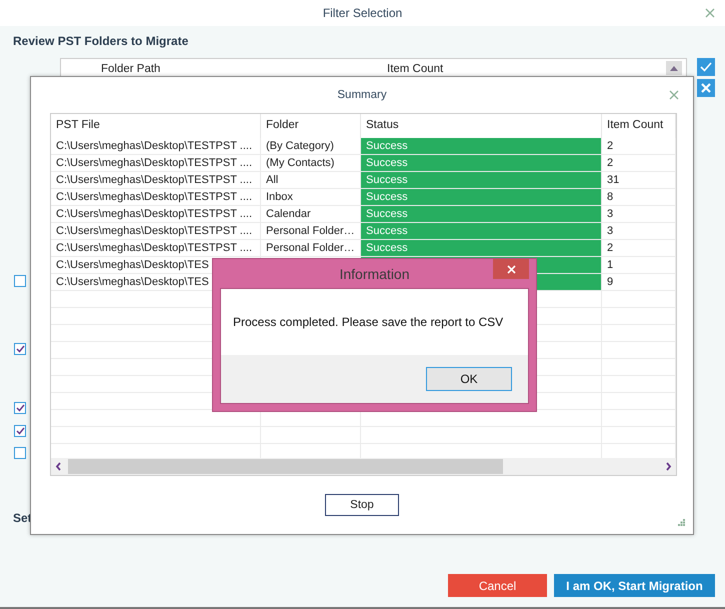  I want to click on dialog-title: Information, so click(374, 274).